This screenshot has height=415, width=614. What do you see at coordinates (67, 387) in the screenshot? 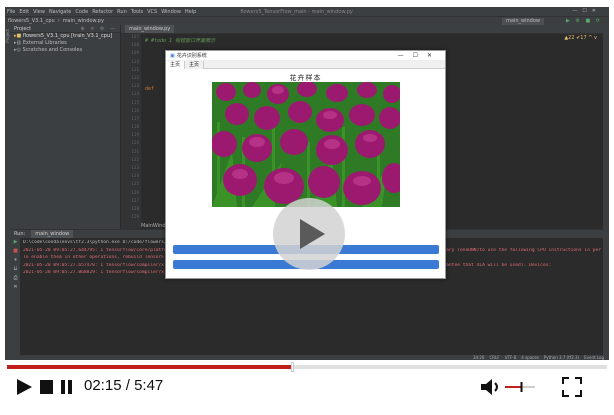
I see `pause-icon` at bounding box center [67, 387].